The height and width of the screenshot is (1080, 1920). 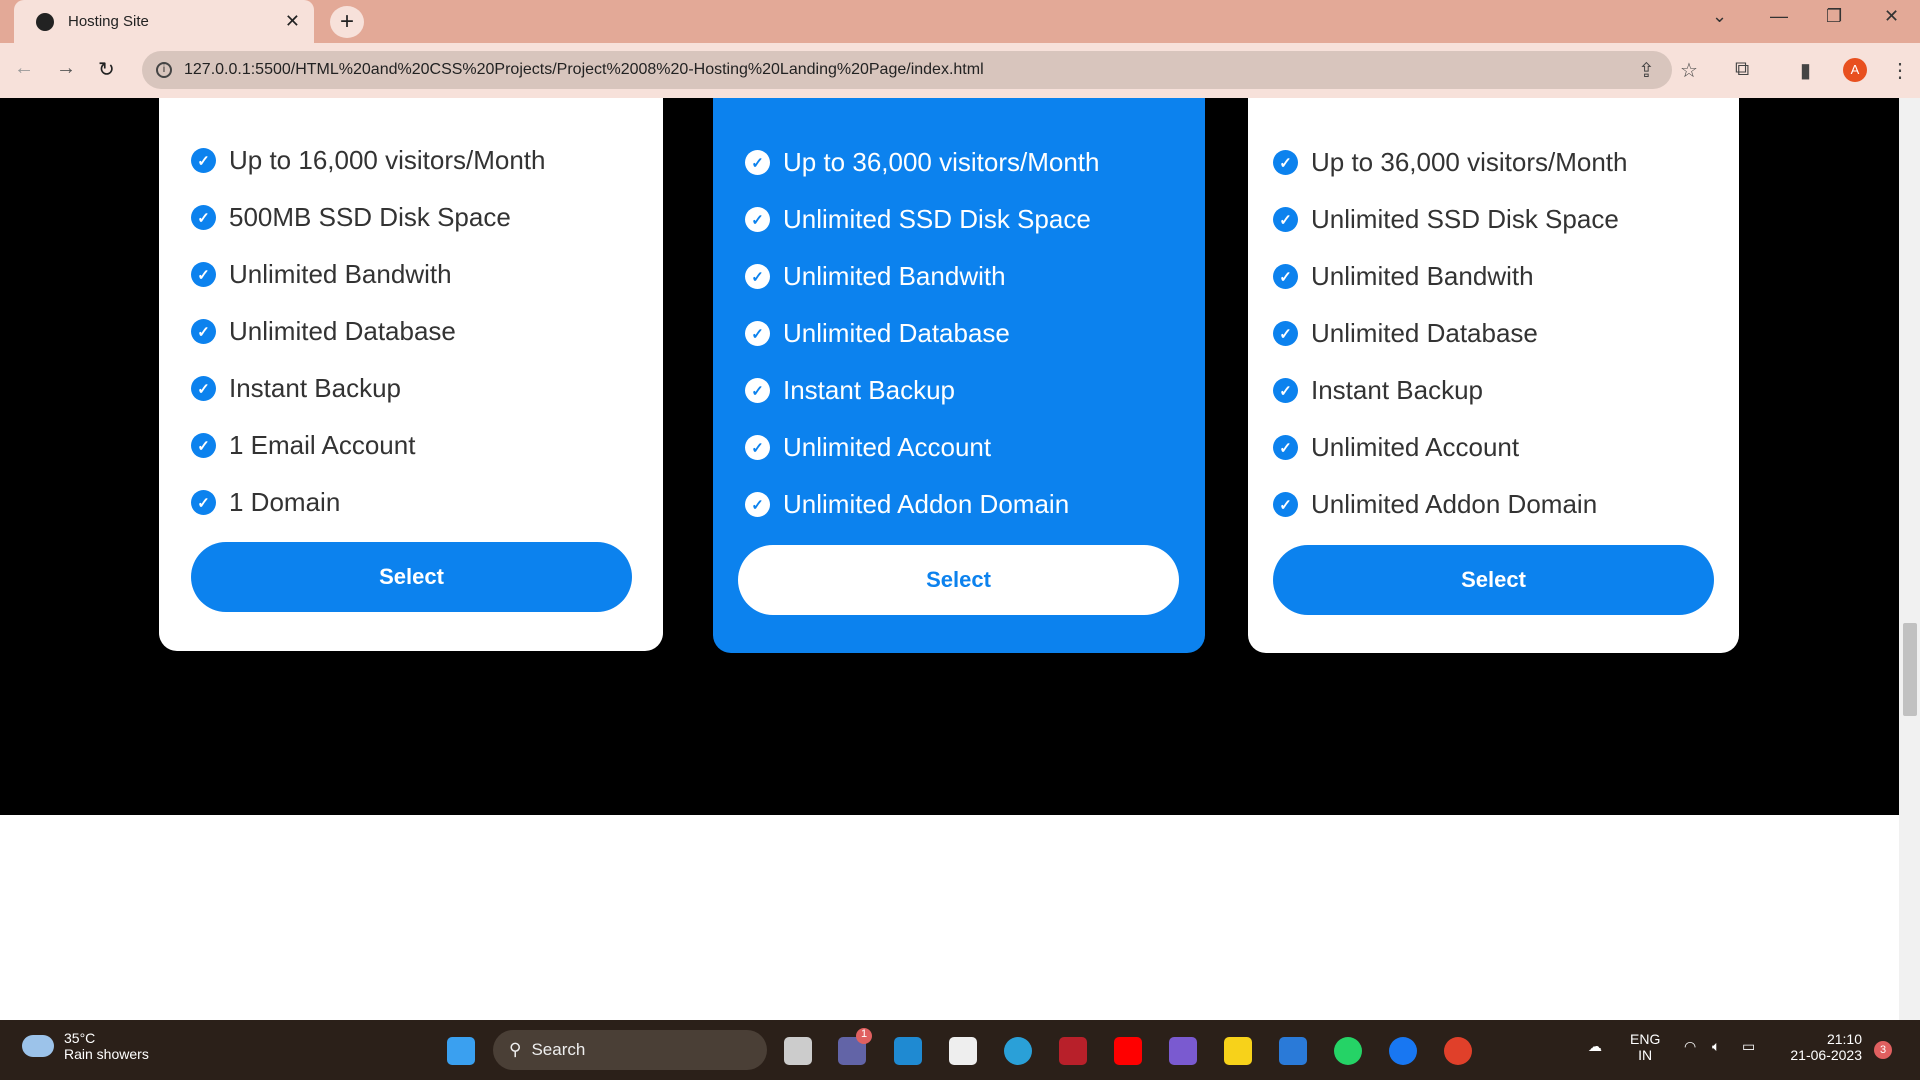 I want to click on reload-icon: ↻, so click(x=106, y=69).